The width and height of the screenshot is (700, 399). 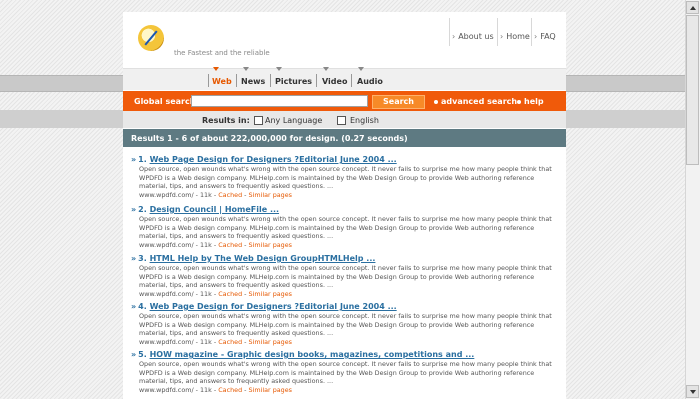 I want to click on search-button: Search, so click(x=398, y=102).